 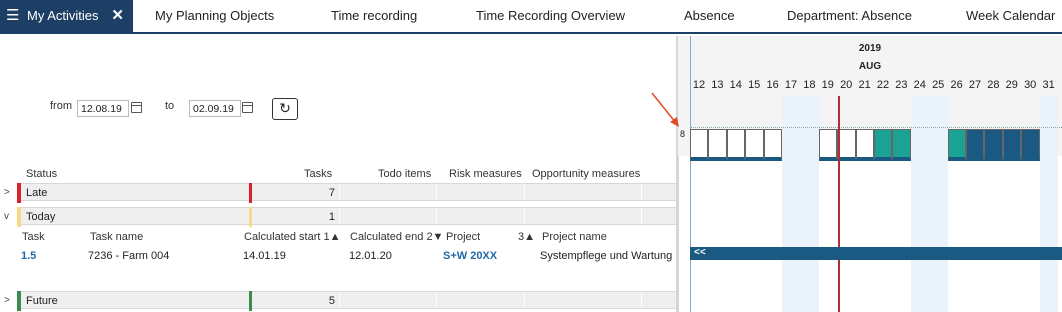 What do you see at coordinates (956, 85) in the screenshot?
I see `gantt-day-label: 26` at bounding box center [956, 85].